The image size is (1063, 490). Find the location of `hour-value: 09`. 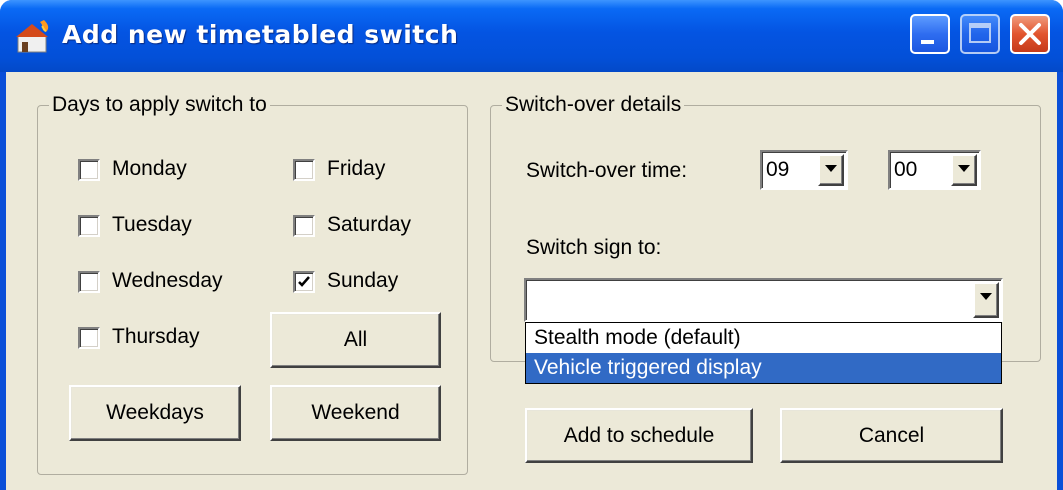

hour-value: 09 is located at coordinates (778, 169).